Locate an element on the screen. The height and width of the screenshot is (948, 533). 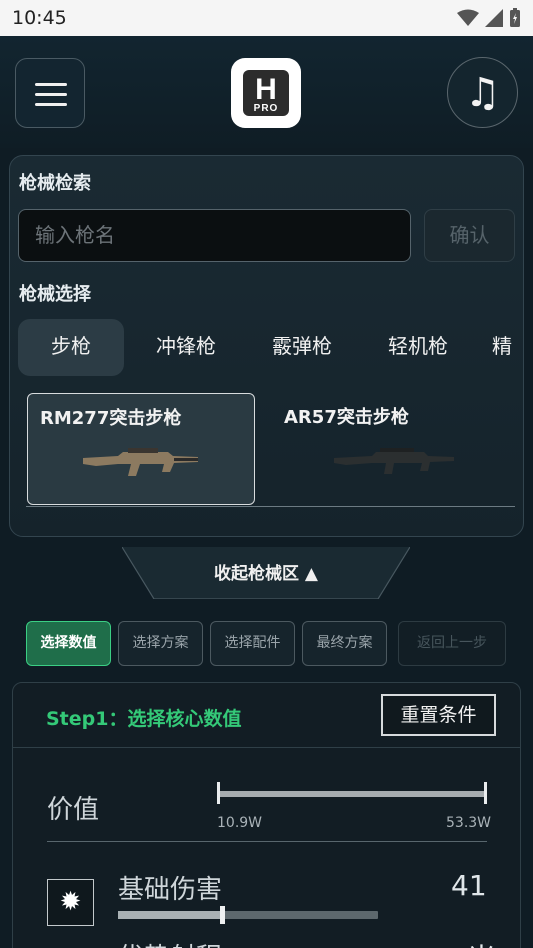
value-range-max-handle is located at coordinates (485, 793).